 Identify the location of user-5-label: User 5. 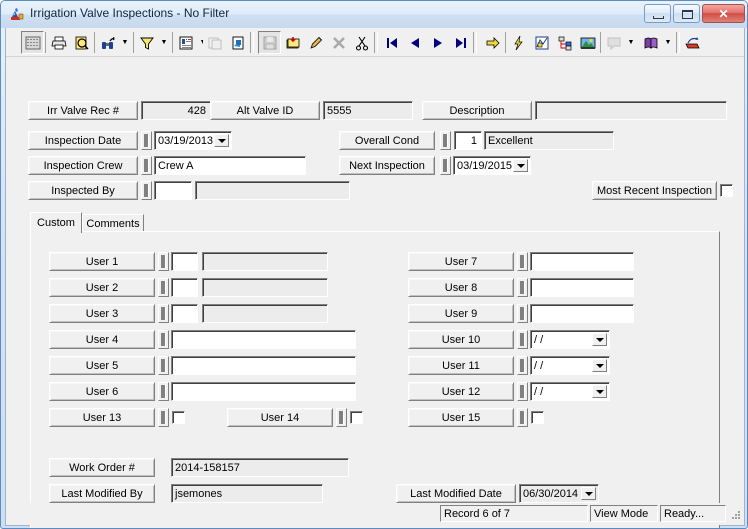
(102, 365).